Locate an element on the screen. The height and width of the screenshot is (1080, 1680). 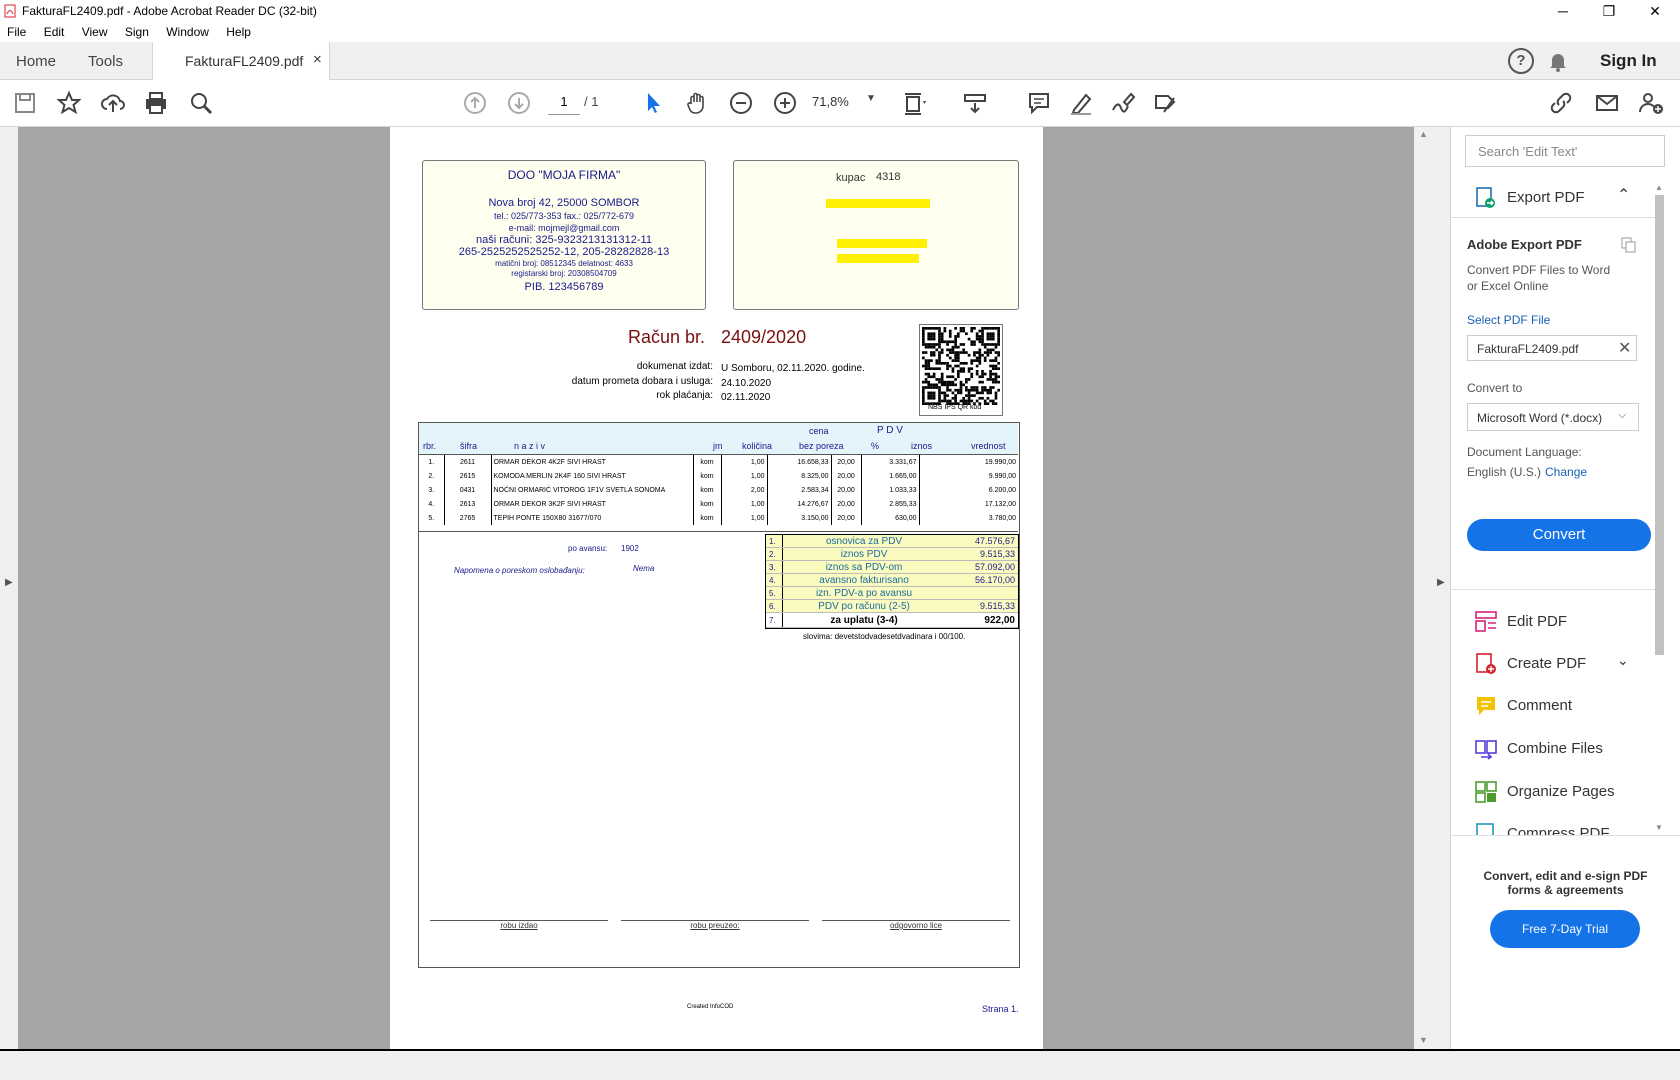
star-icon is located at coordinates (69, 103).